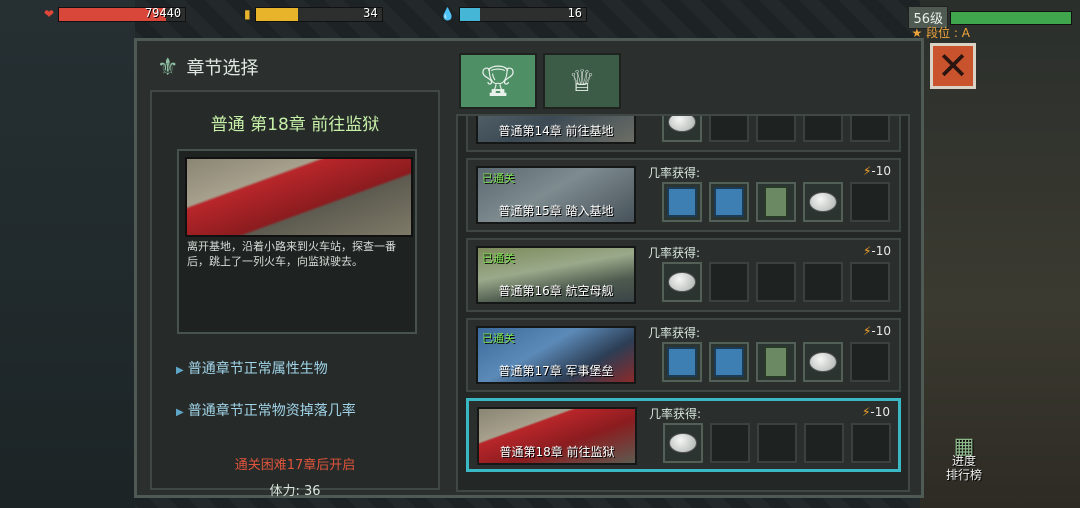 This screenshot has width=1080, height=508. I want to click on leaderboard-label-1: 进度, so click(963, 461).